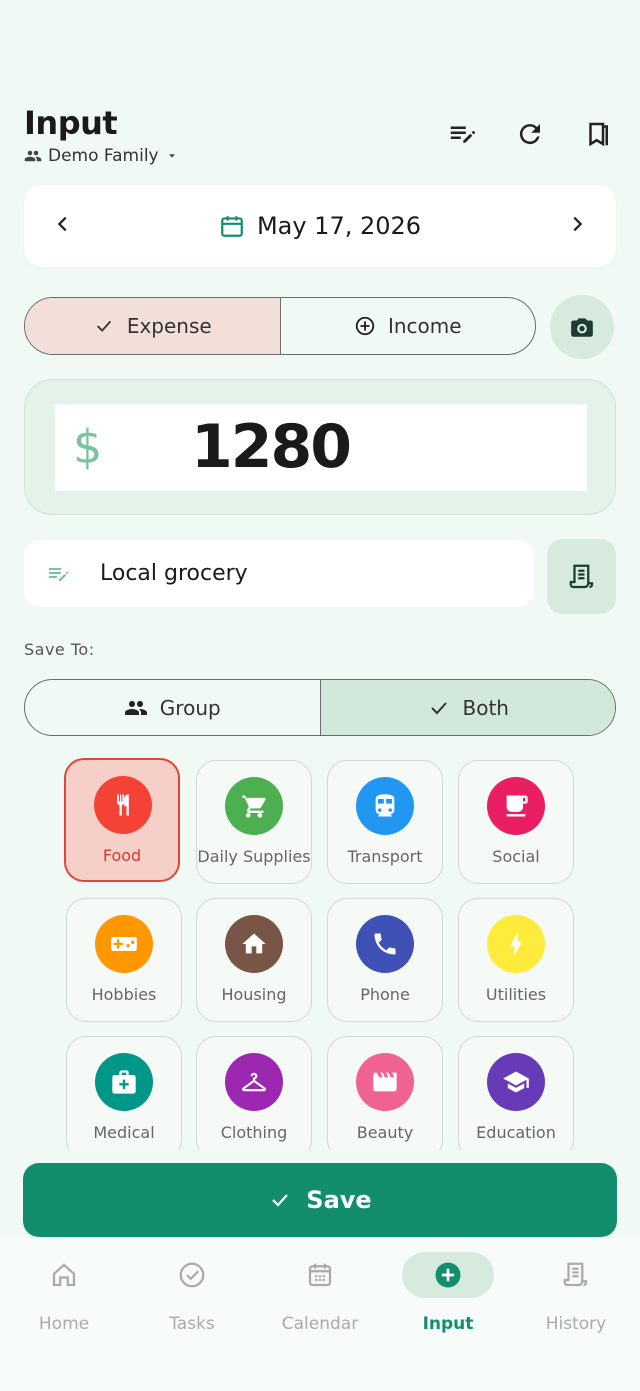  I want to click on save-to-both-option: Both, so click(467, 707).